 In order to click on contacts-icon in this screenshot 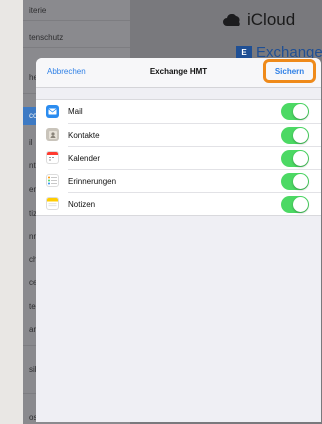, I will do `click(52, 134)`.